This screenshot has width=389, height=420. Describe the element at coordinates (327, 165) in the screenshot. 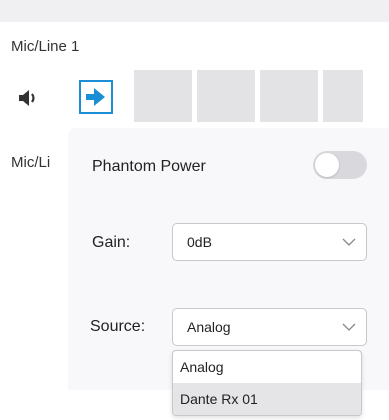

I see `toggle-knob` at that location.